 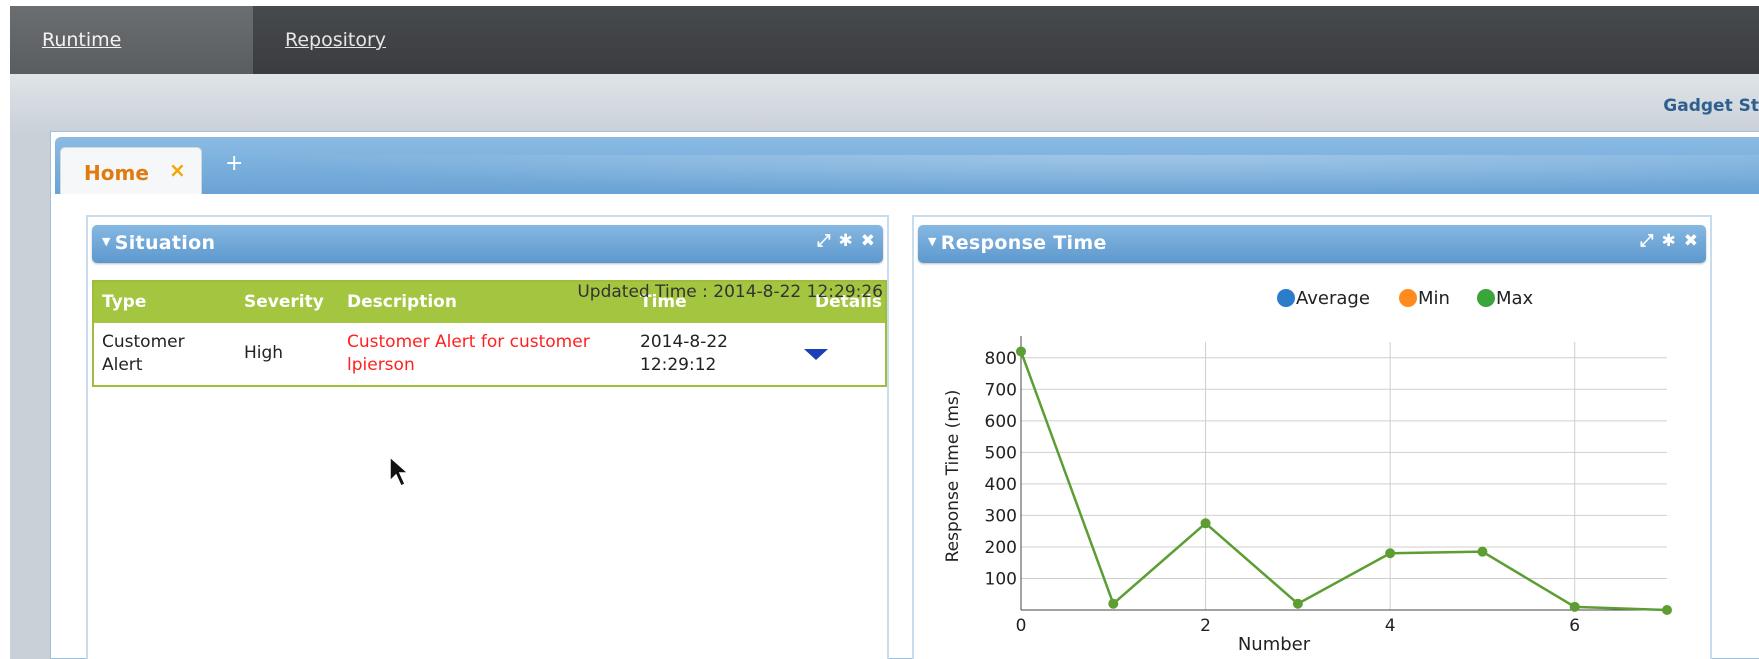 I want to click on legend-label: Max, so click(x=1515, y=298).